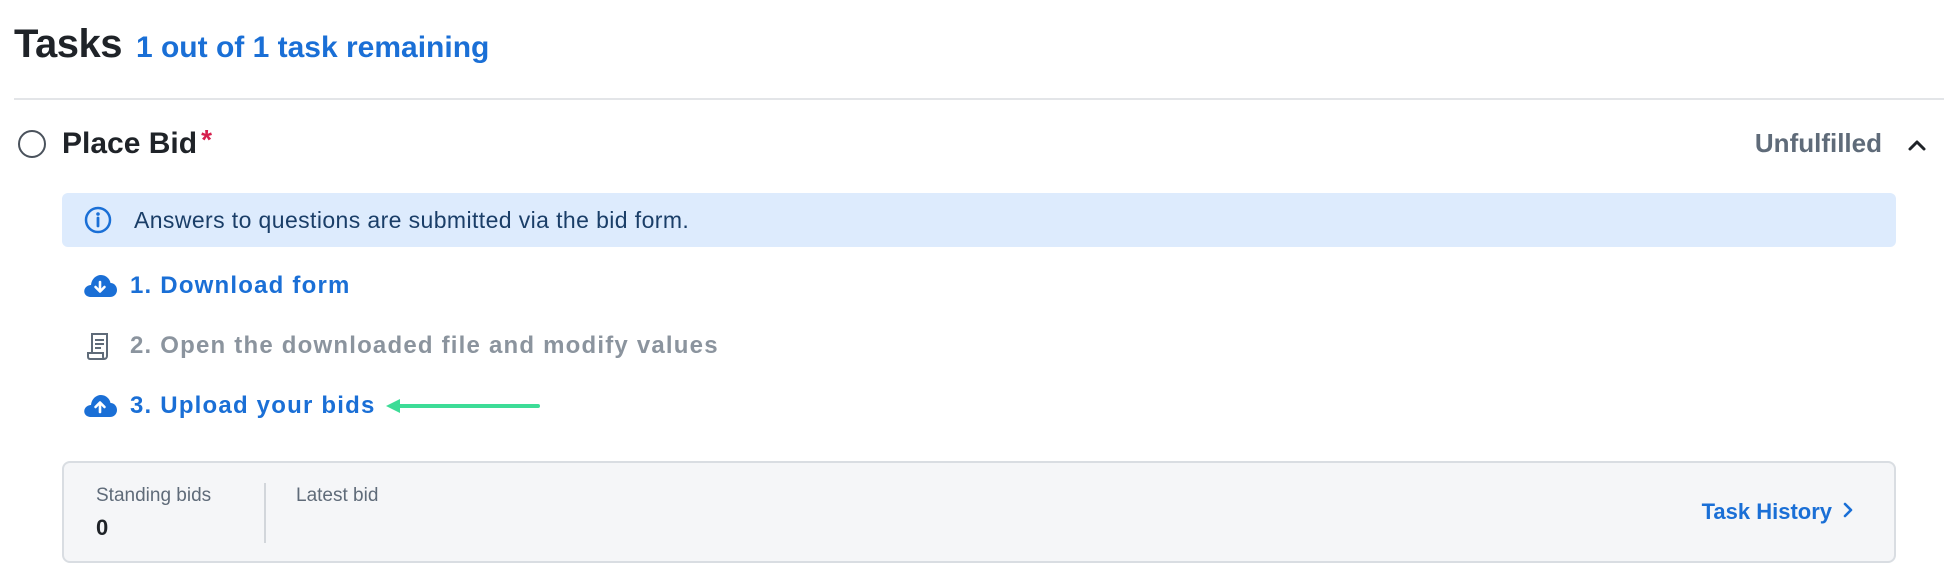 The width and height of the screenshot is (1948, 586). I want to click on step-upload-bids: 3. Upload your bids, so click(229, 406).